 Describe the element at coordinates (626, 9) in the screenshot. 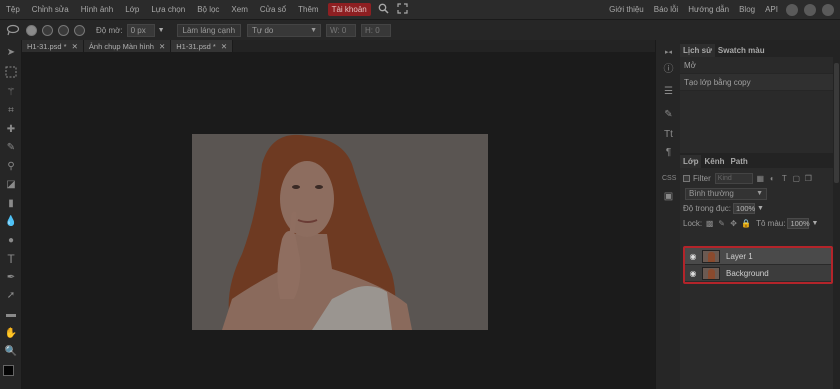

I see `link-about: Giới thiệu` at that location.